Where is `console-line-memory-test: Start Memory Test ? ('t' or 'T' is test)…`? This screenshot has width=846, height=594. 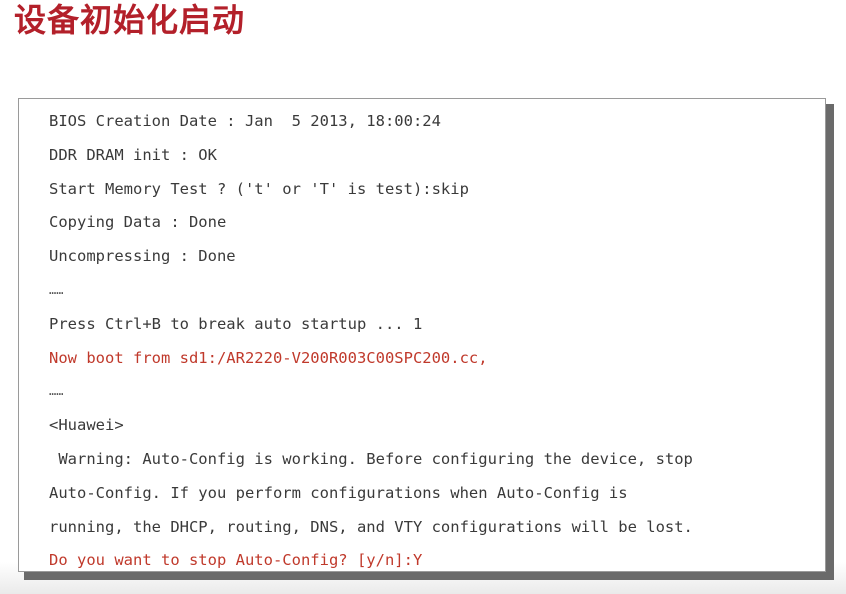
console-line-memory-test: Start Memory Test ? ('t' or 'T' is test)… is located at coordinates (259, 188).